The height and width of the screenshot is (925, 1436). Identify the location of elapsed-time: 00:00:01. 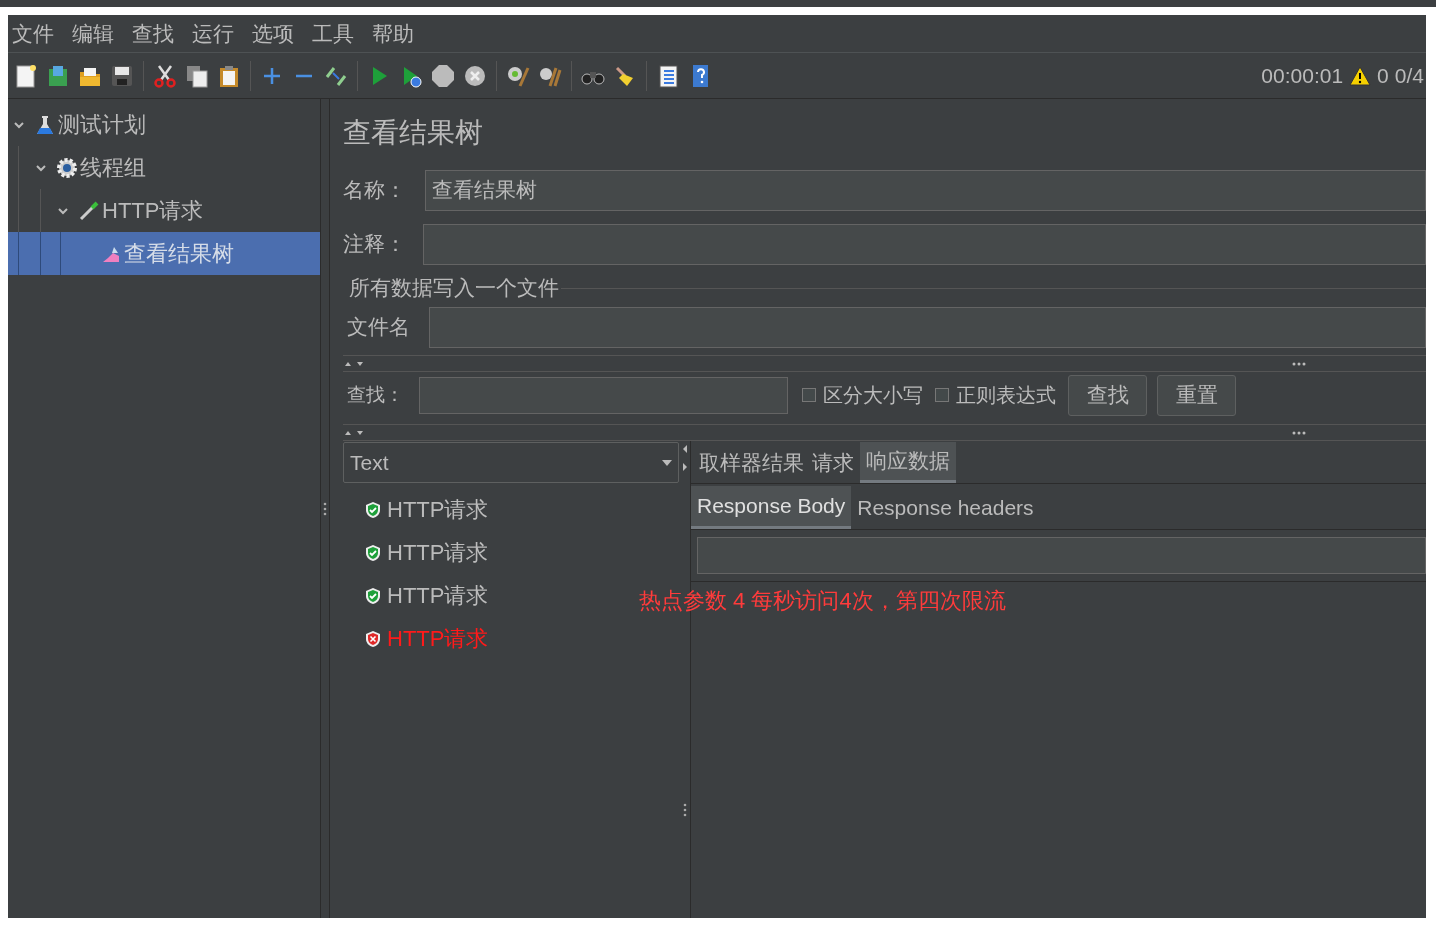
(1302, 75).